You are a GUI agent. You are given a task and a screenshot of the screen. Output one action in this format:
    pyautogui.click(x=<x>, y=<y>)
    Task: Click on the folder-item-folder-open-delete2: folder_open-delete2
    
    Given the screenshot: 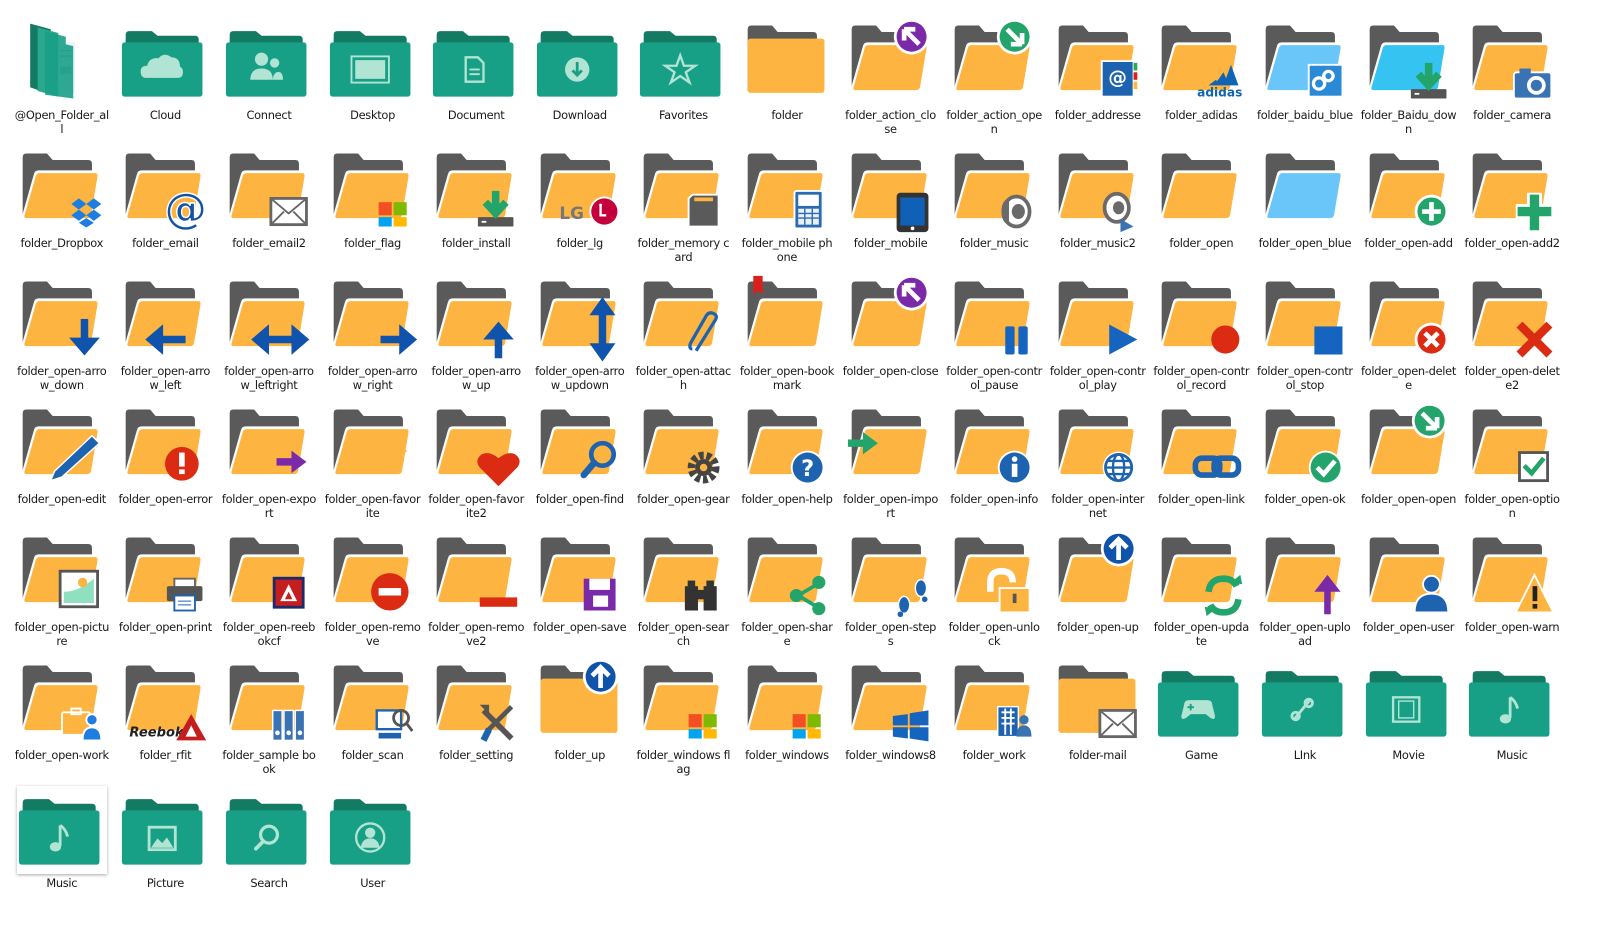 What is the action you would take?
    pyautogui.click(x=1512, y=338)
    